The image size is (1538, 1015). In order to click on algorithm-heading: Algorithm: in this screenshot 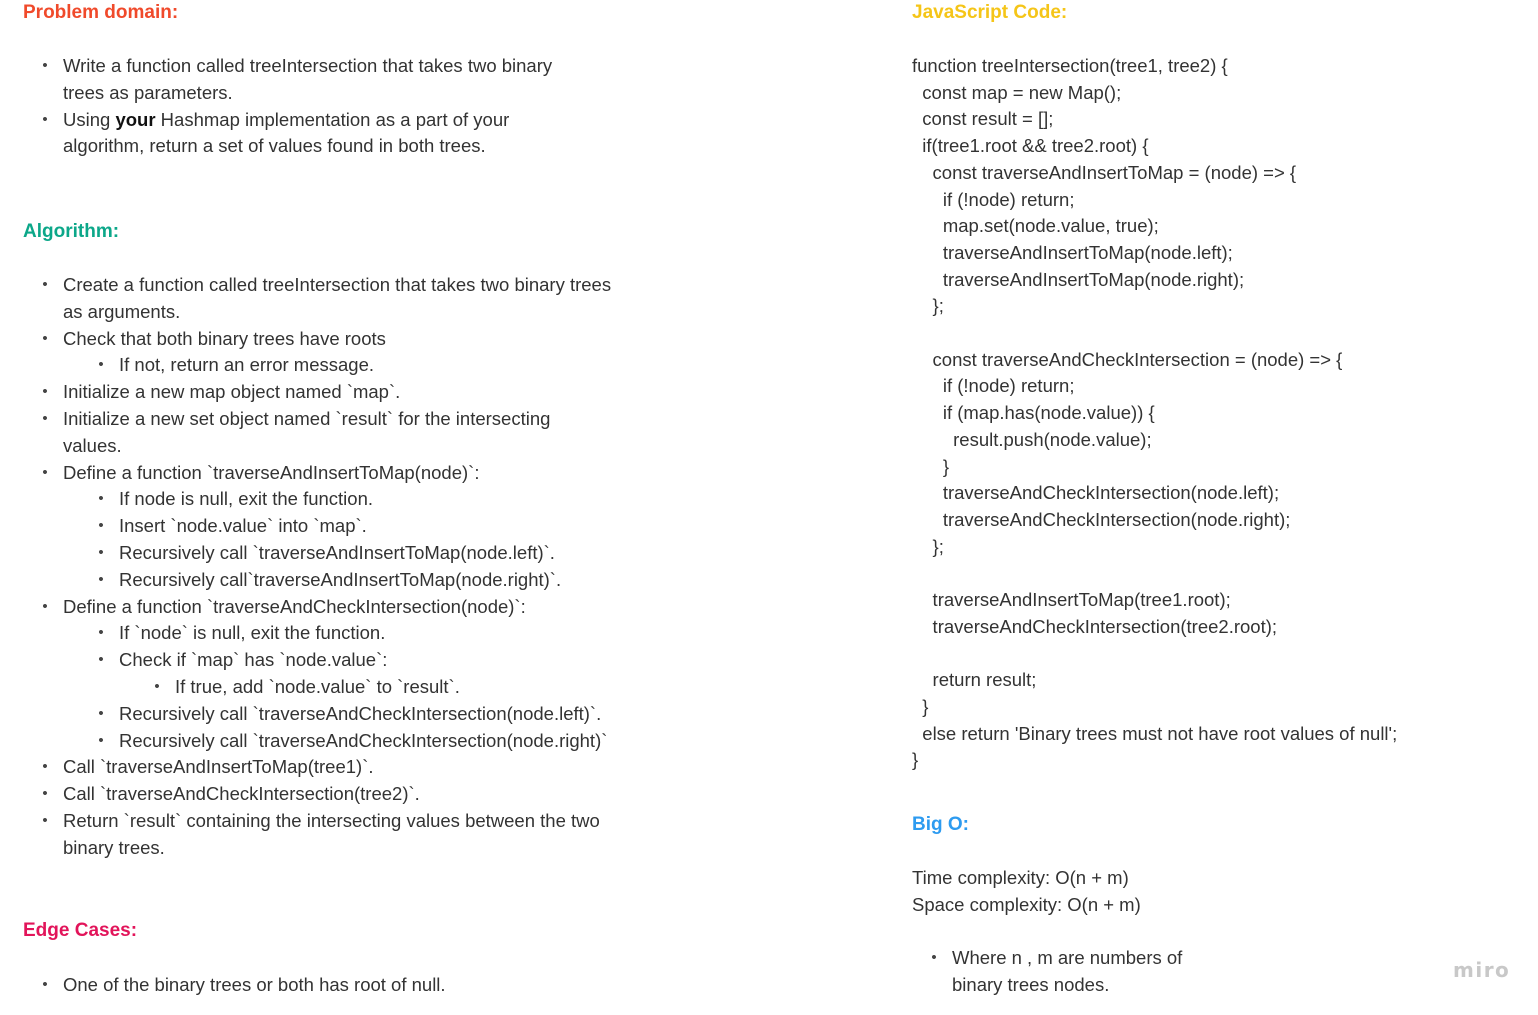, I will do `click(71, 231)`.